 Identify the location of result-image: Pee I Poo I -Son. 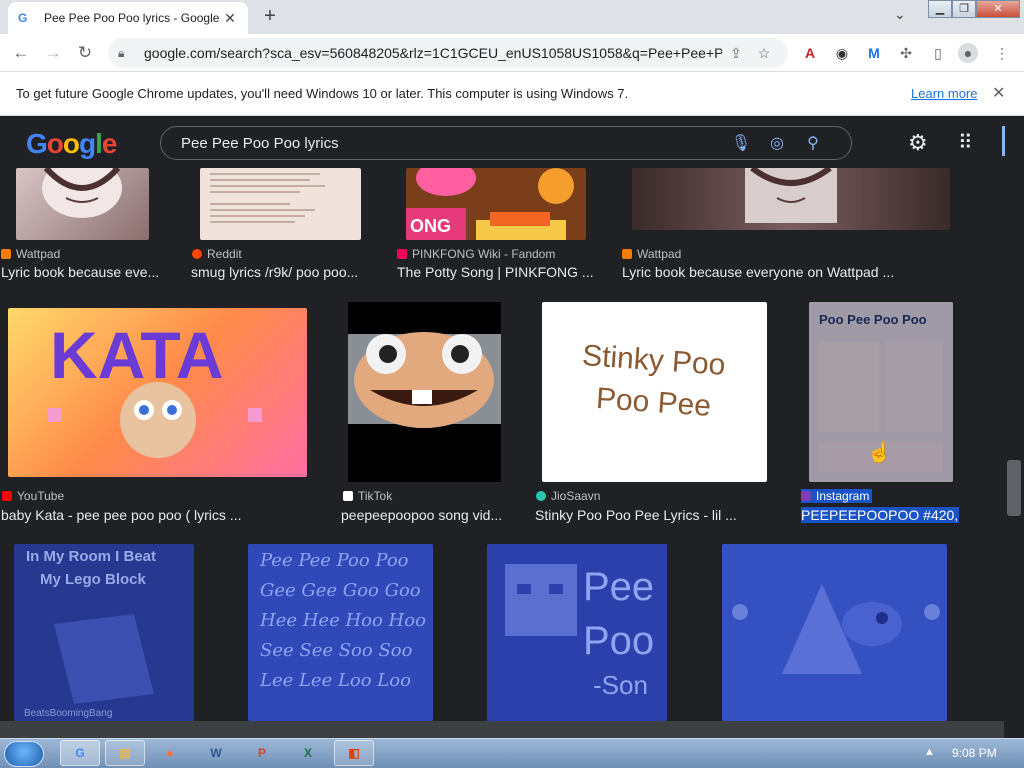
(577, 632).